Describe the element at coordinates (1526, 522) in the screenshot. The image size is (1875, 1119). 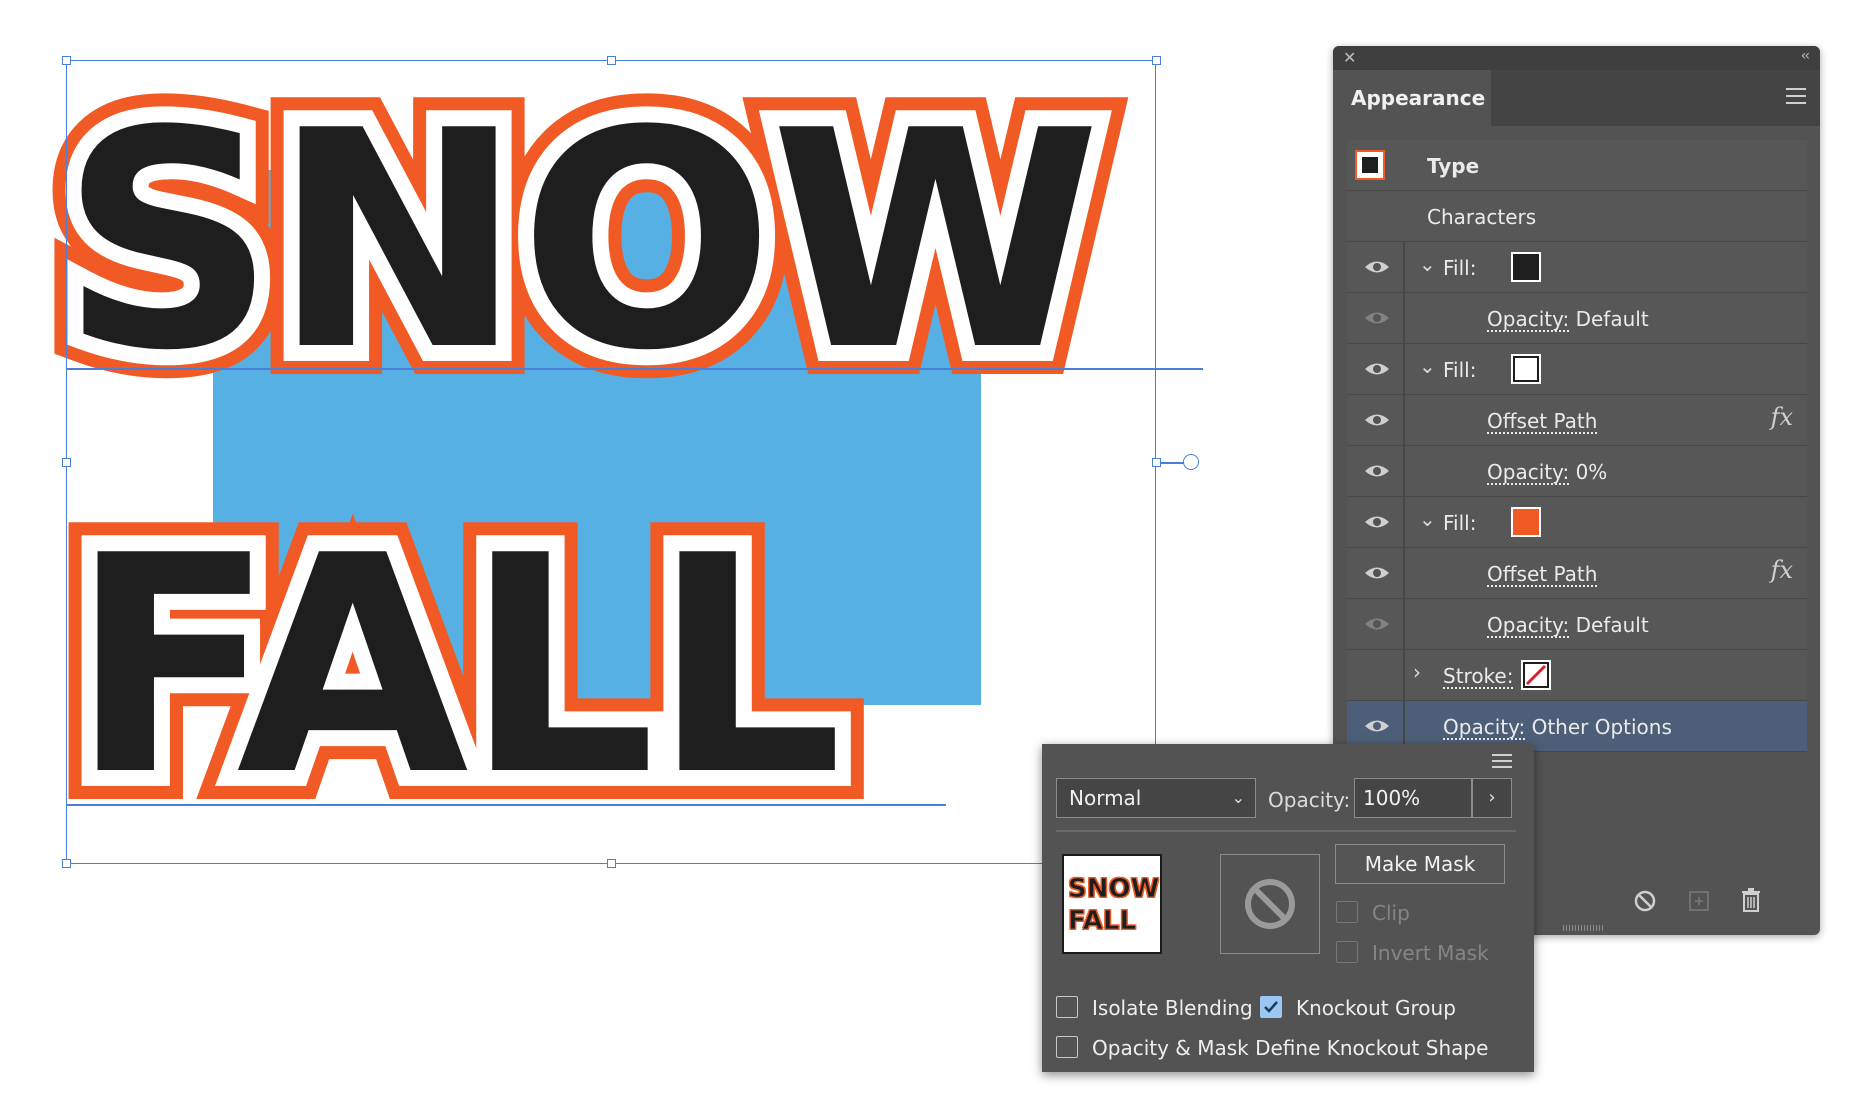
I see `fill-swatch-orange` at that location.